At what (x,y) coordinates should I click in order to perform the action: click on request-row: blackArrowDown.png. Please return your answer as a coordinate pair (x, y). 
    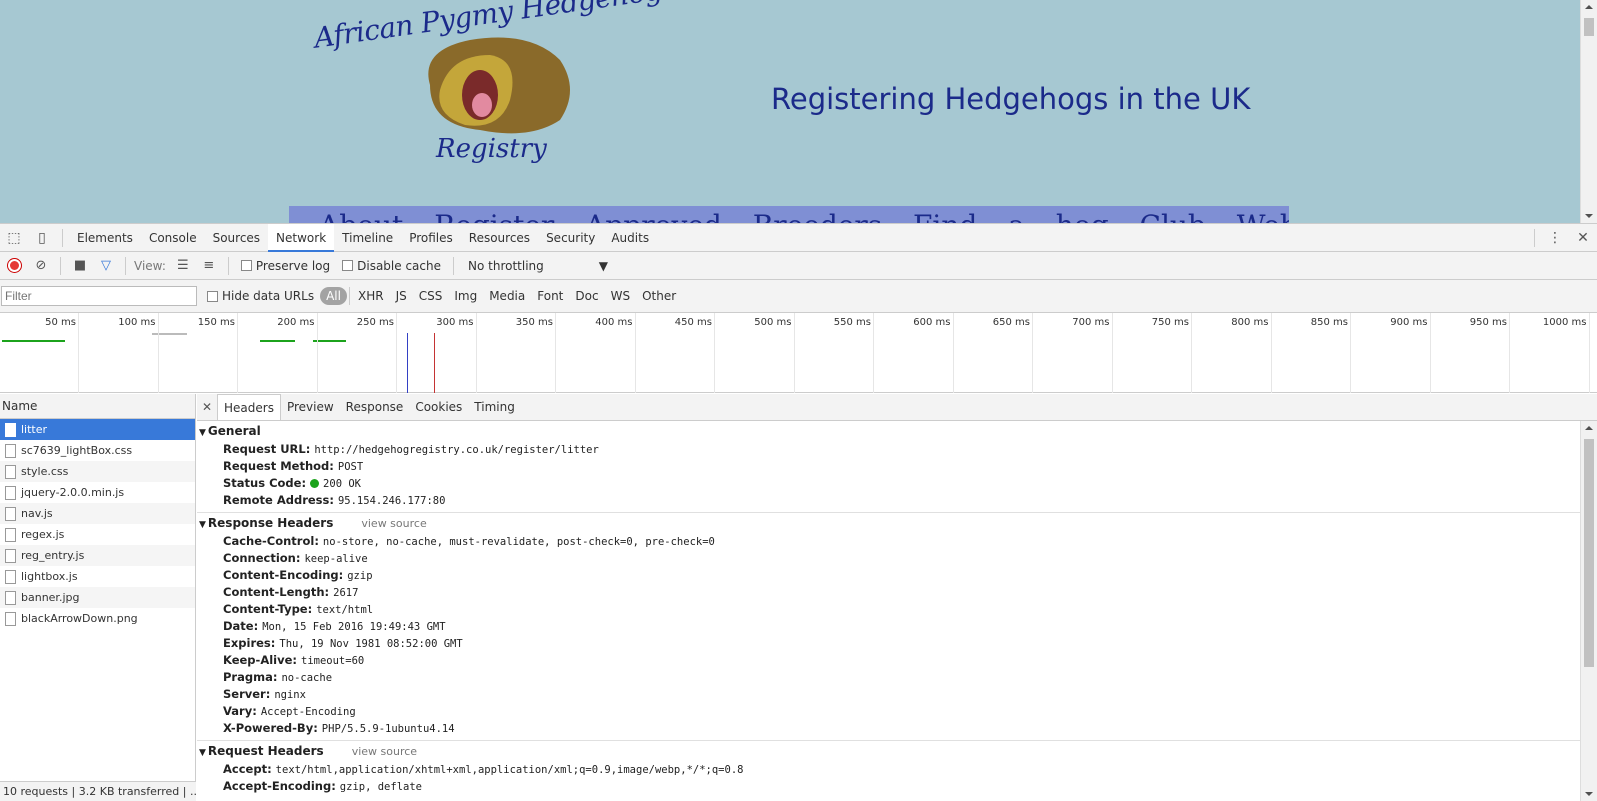
    Looking at the image, I should click on (97, 618).